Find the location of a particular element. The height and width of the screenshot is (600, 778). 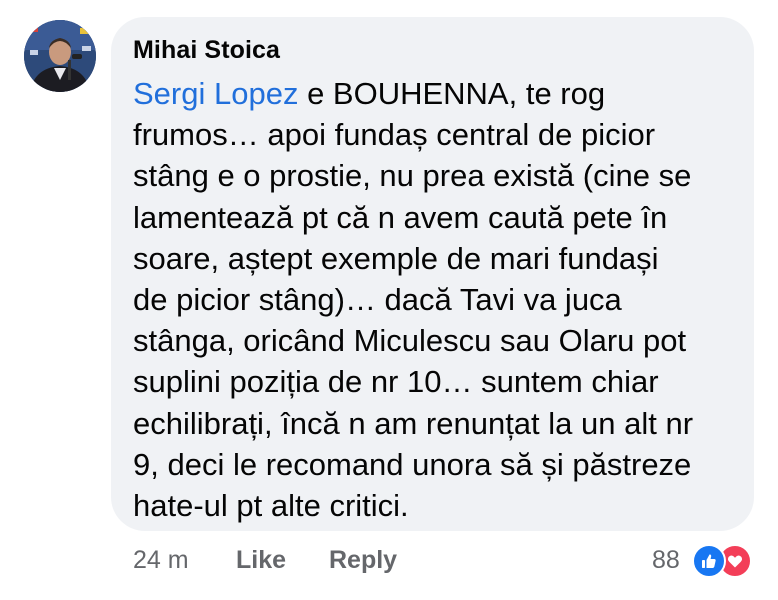

comment-timestamp: 24 m is located at coordinates (161, 560).